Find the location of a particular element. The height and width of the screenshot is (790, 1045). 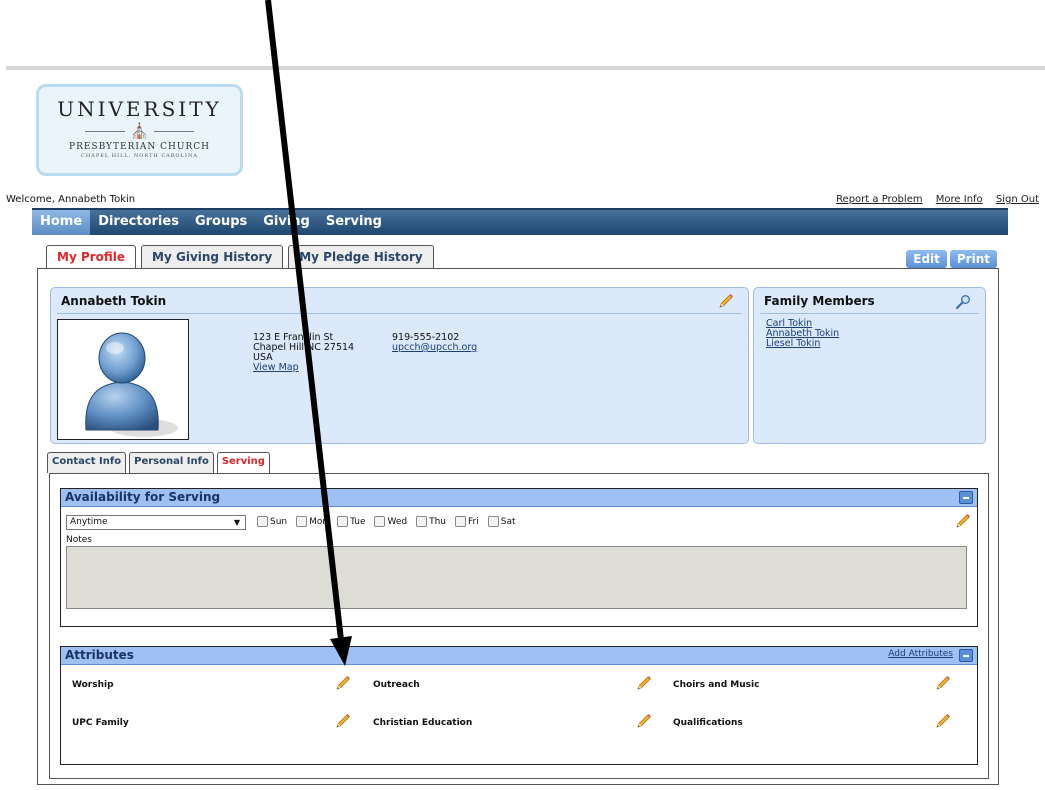

contact-block: 919-555-2102 upcch@upcch.org is located at coordinates (434, 343).